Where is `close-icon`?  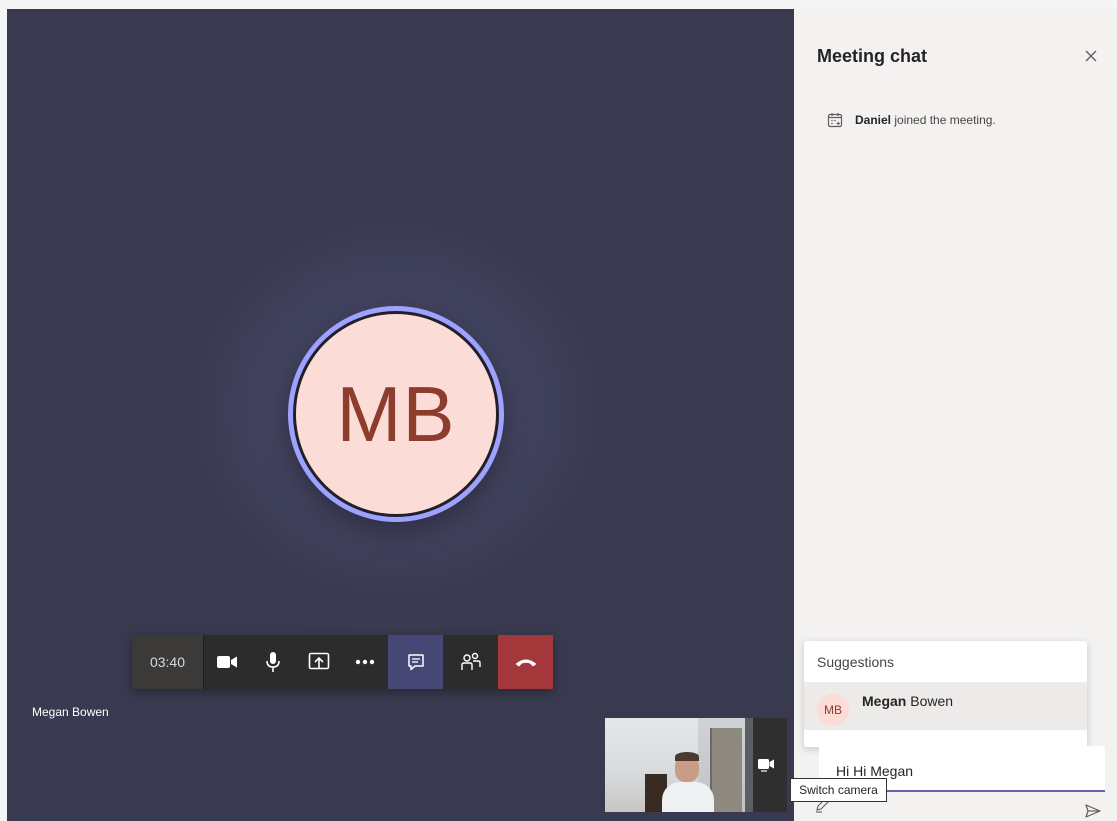 close-icon is located at coordinates (1091, 56).